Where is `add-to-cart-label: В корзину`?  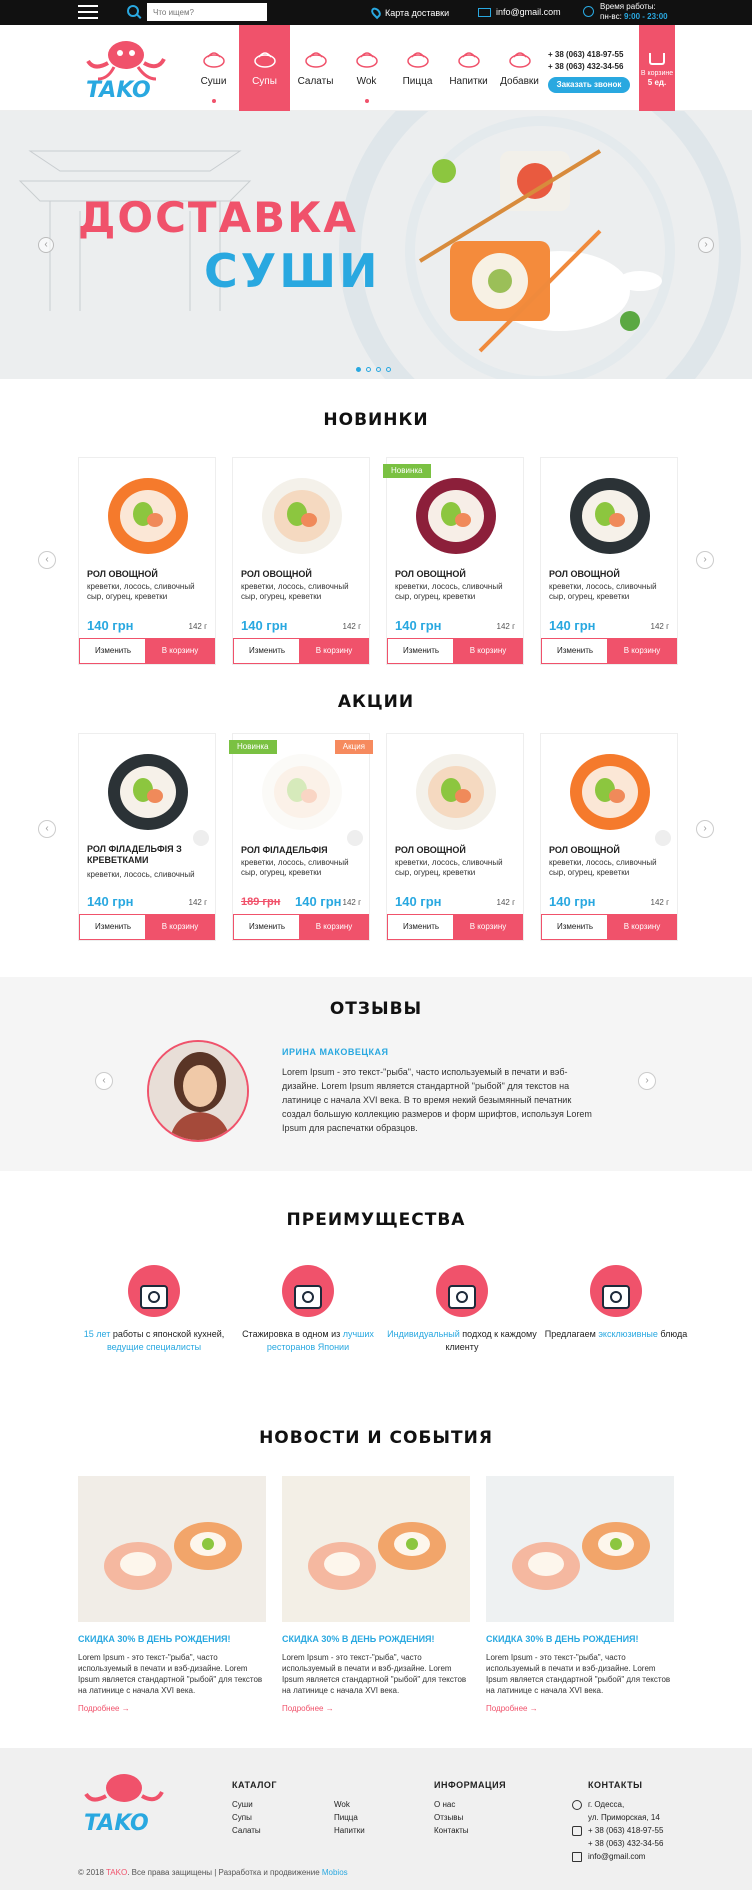
add-to-cart-label: В корзину is located at coordinates (334, 650).